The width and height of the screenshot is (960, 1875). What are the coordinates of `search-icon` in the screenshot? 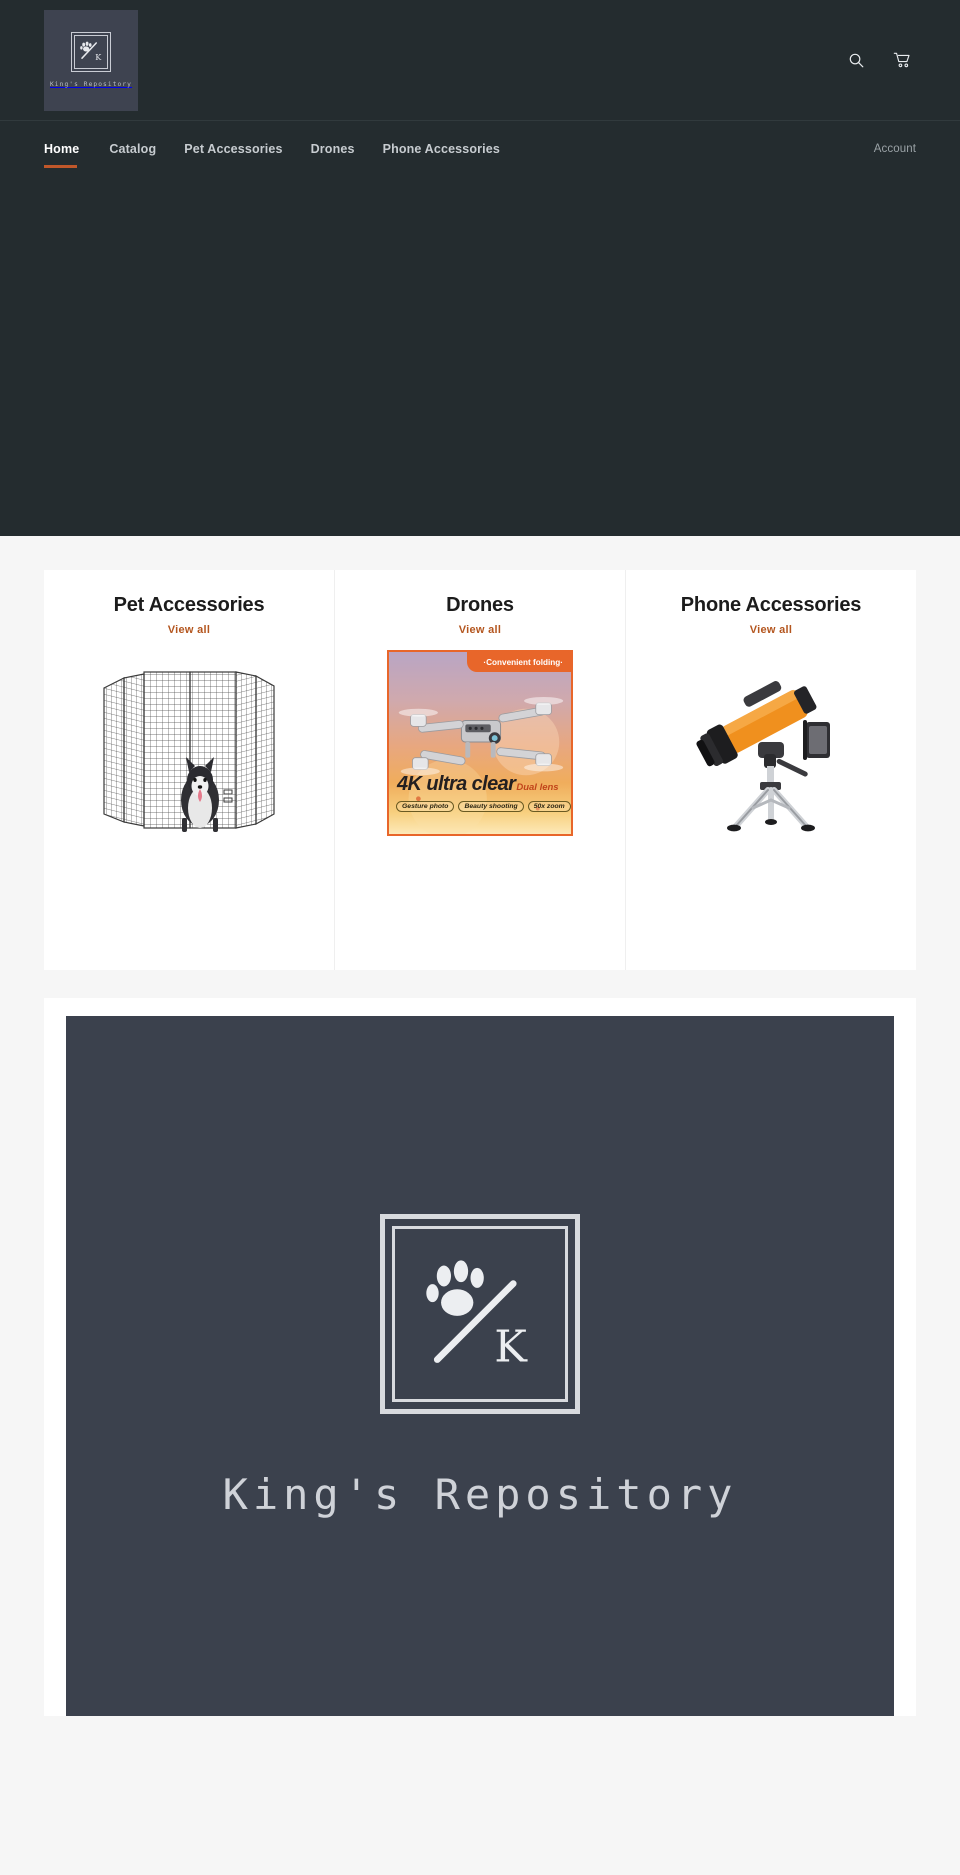 It's located at (856, 60).